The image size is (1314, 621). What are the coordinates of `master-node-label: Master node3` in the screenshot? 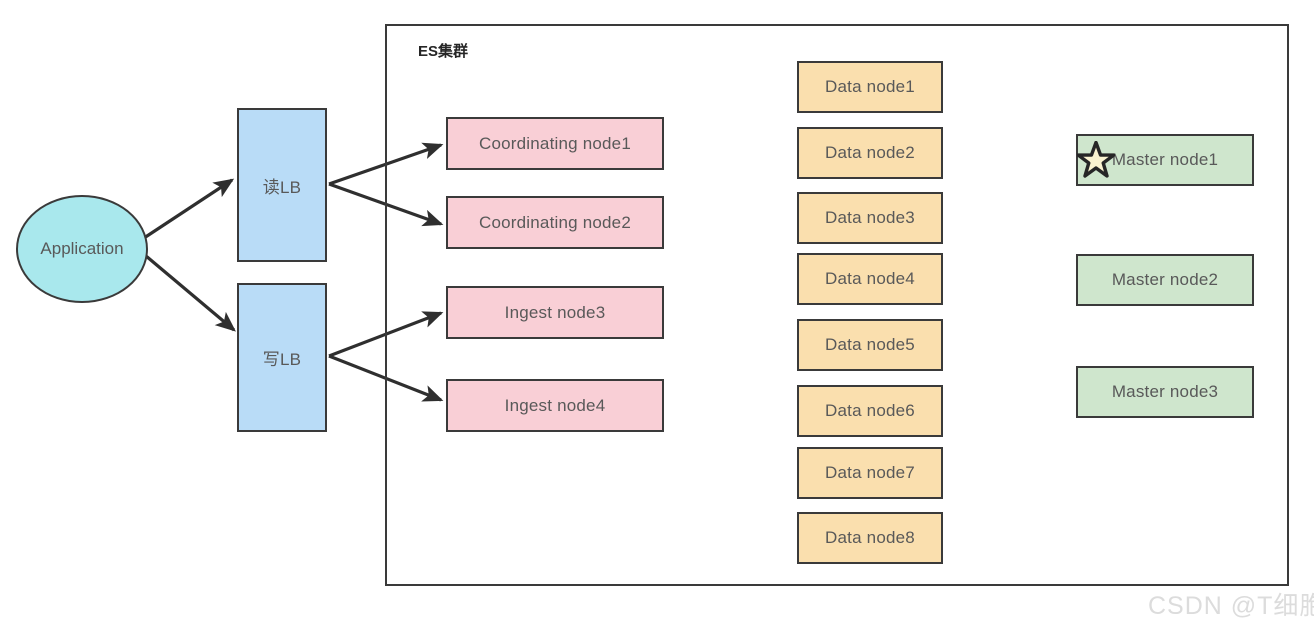 It's located at (1165, 391).